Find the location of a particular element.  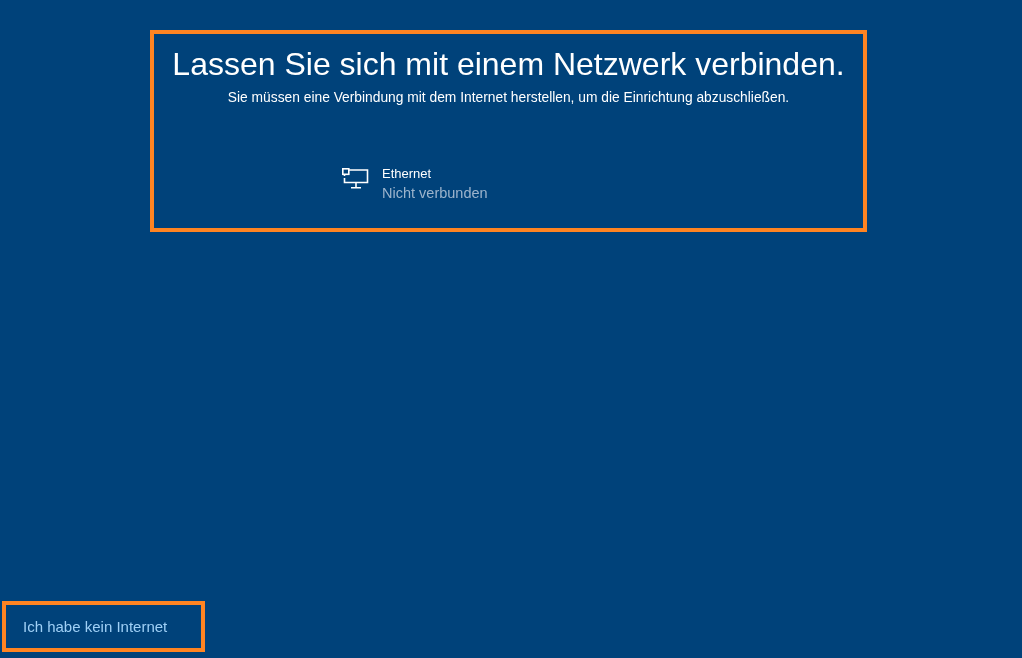

page-title: Lassen Sie sich mit einem Netzwerk verbinden. is located at coordinates (508, 64).